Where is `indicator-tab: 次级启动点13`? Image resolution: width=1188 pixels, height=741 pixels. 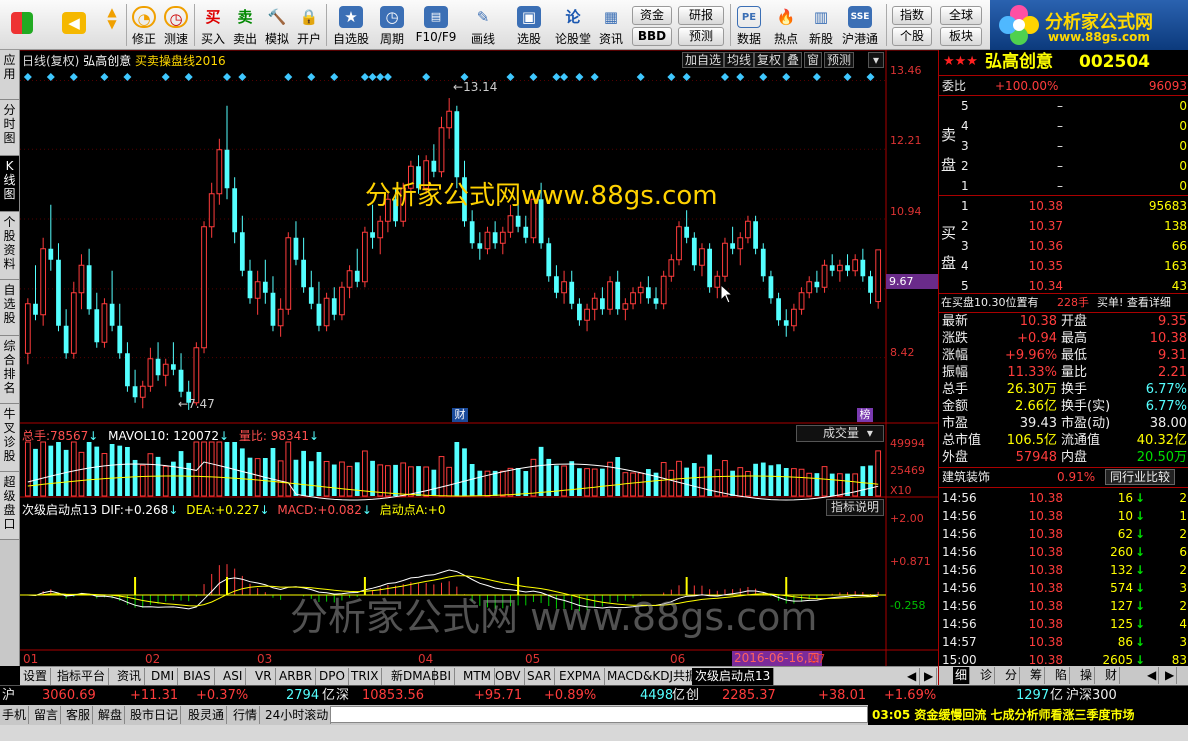
indicator-tab: 次级启动点13 is located at coordinates (733, 676).